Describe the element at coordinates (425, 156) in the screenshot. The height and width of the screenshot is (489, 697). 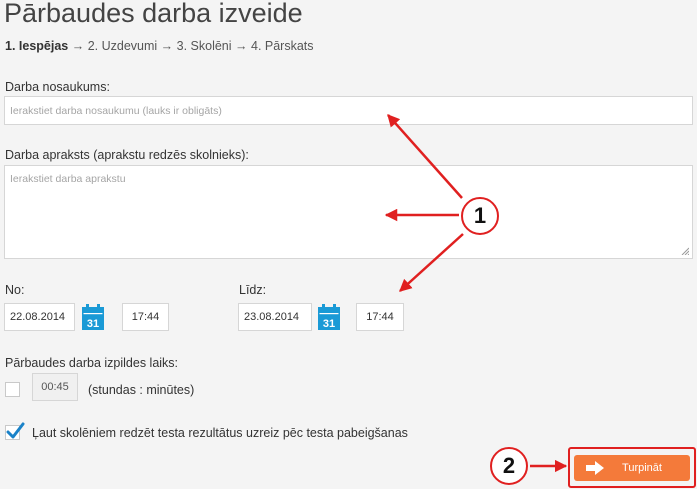
I see `arrow-to-name` at that location.